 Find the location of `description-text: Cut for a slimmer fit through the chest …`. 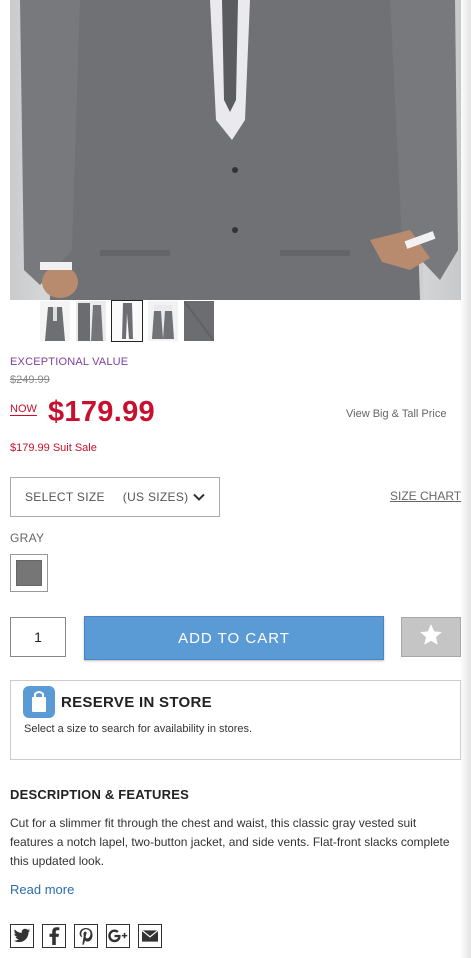

description-text: Cut for a slimmer fit through the chest … is located at coordinates (230, 842).